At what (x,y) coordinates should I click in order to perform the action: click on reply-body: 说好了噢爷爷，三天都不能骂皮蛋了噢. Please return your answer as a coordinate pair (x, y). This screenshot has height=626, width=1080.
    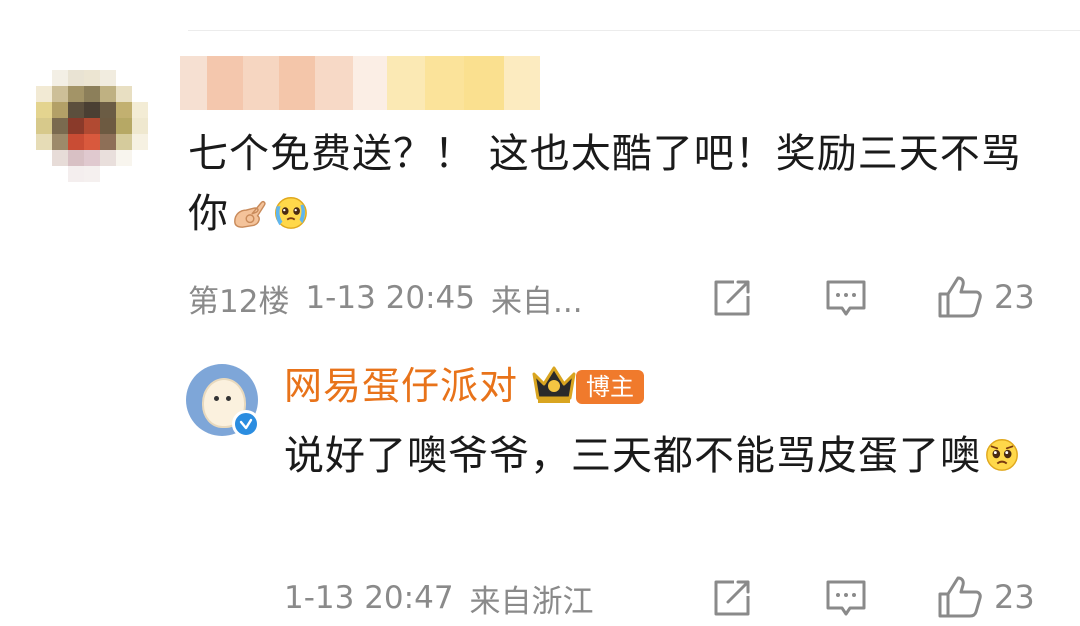
    Looking at the image, I should click on (664, 456).